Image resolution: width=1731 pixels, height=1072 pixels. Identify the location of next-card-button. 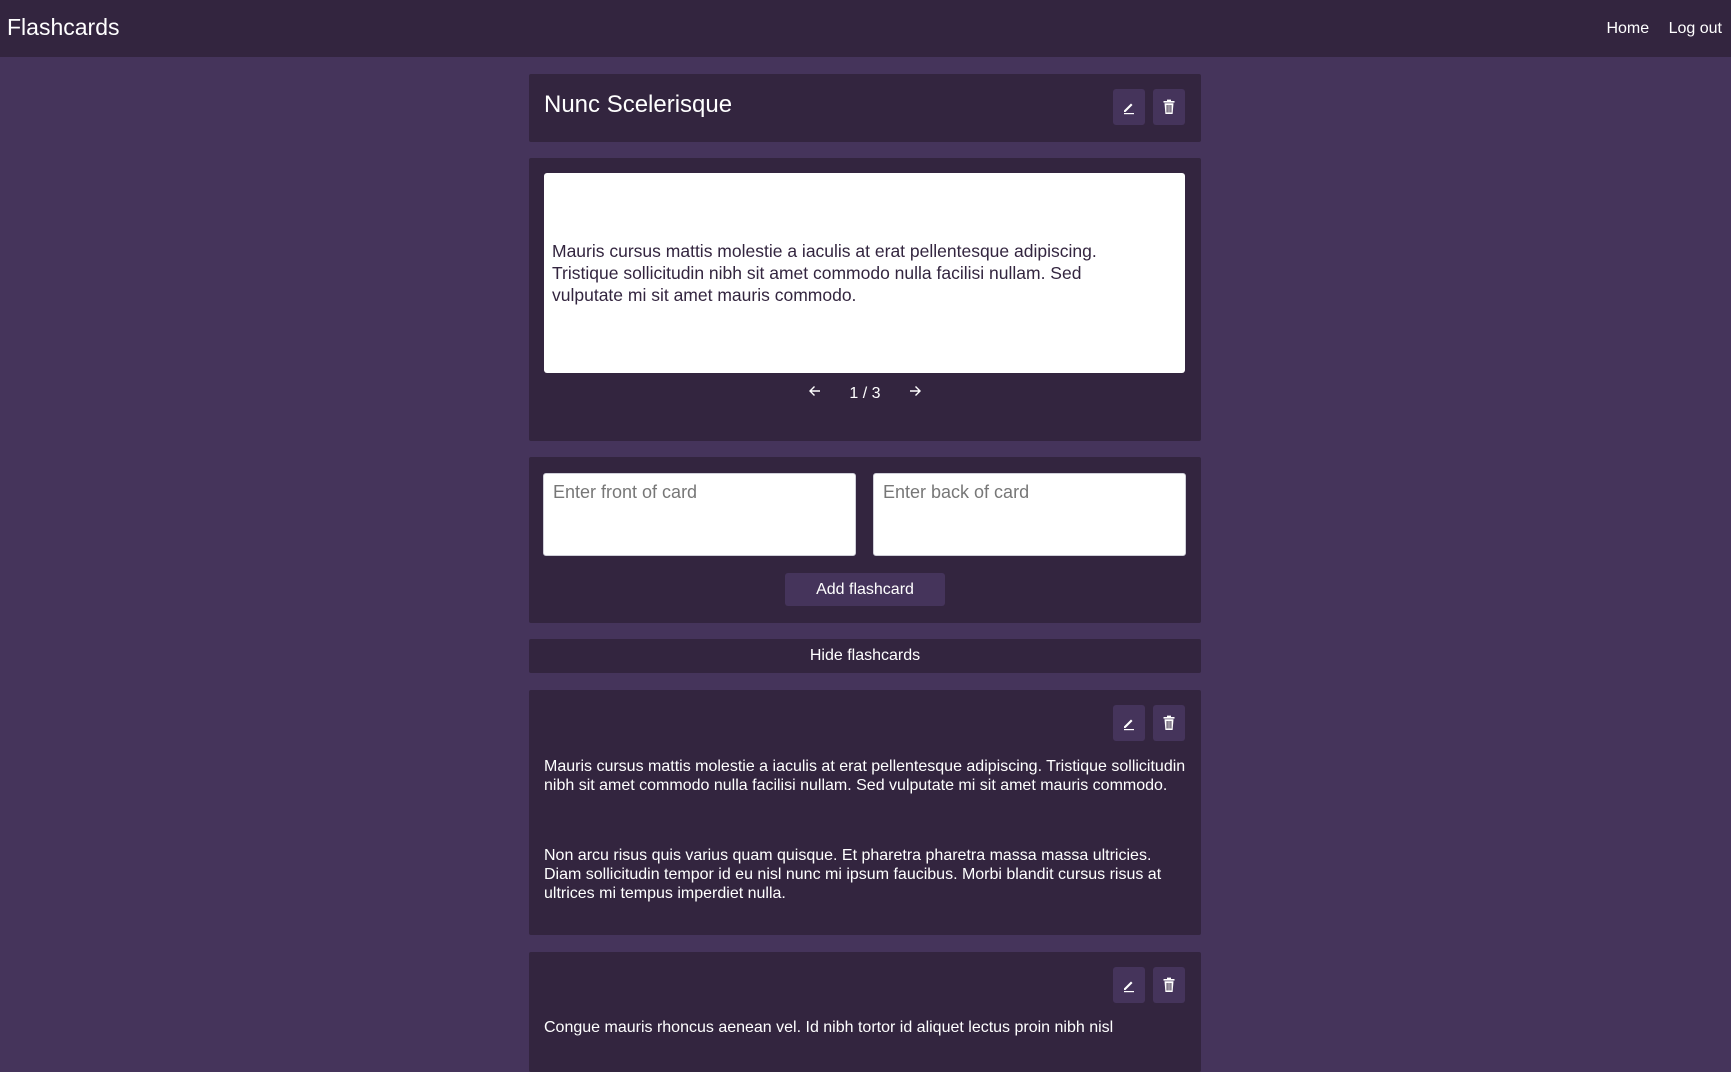
(915, 393).